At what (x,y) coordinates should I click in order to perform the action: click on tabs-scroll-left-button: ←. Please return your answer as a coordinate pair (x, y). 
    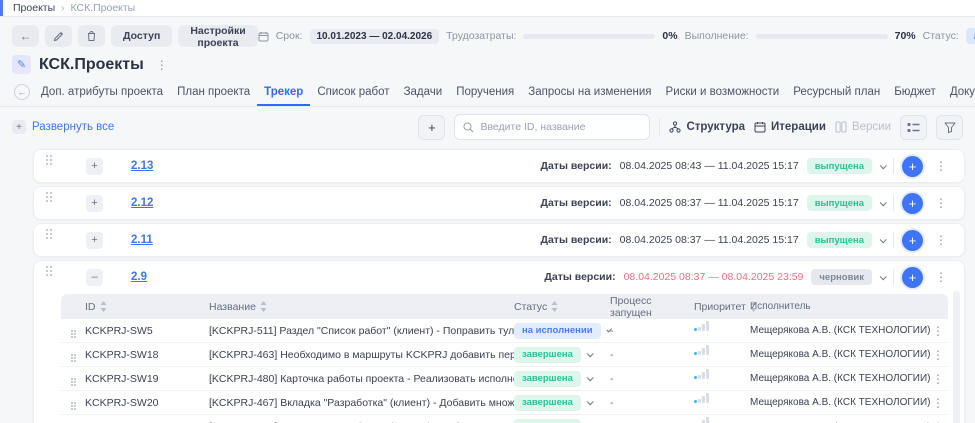
    Looking at the image, I should click on (22, 92).